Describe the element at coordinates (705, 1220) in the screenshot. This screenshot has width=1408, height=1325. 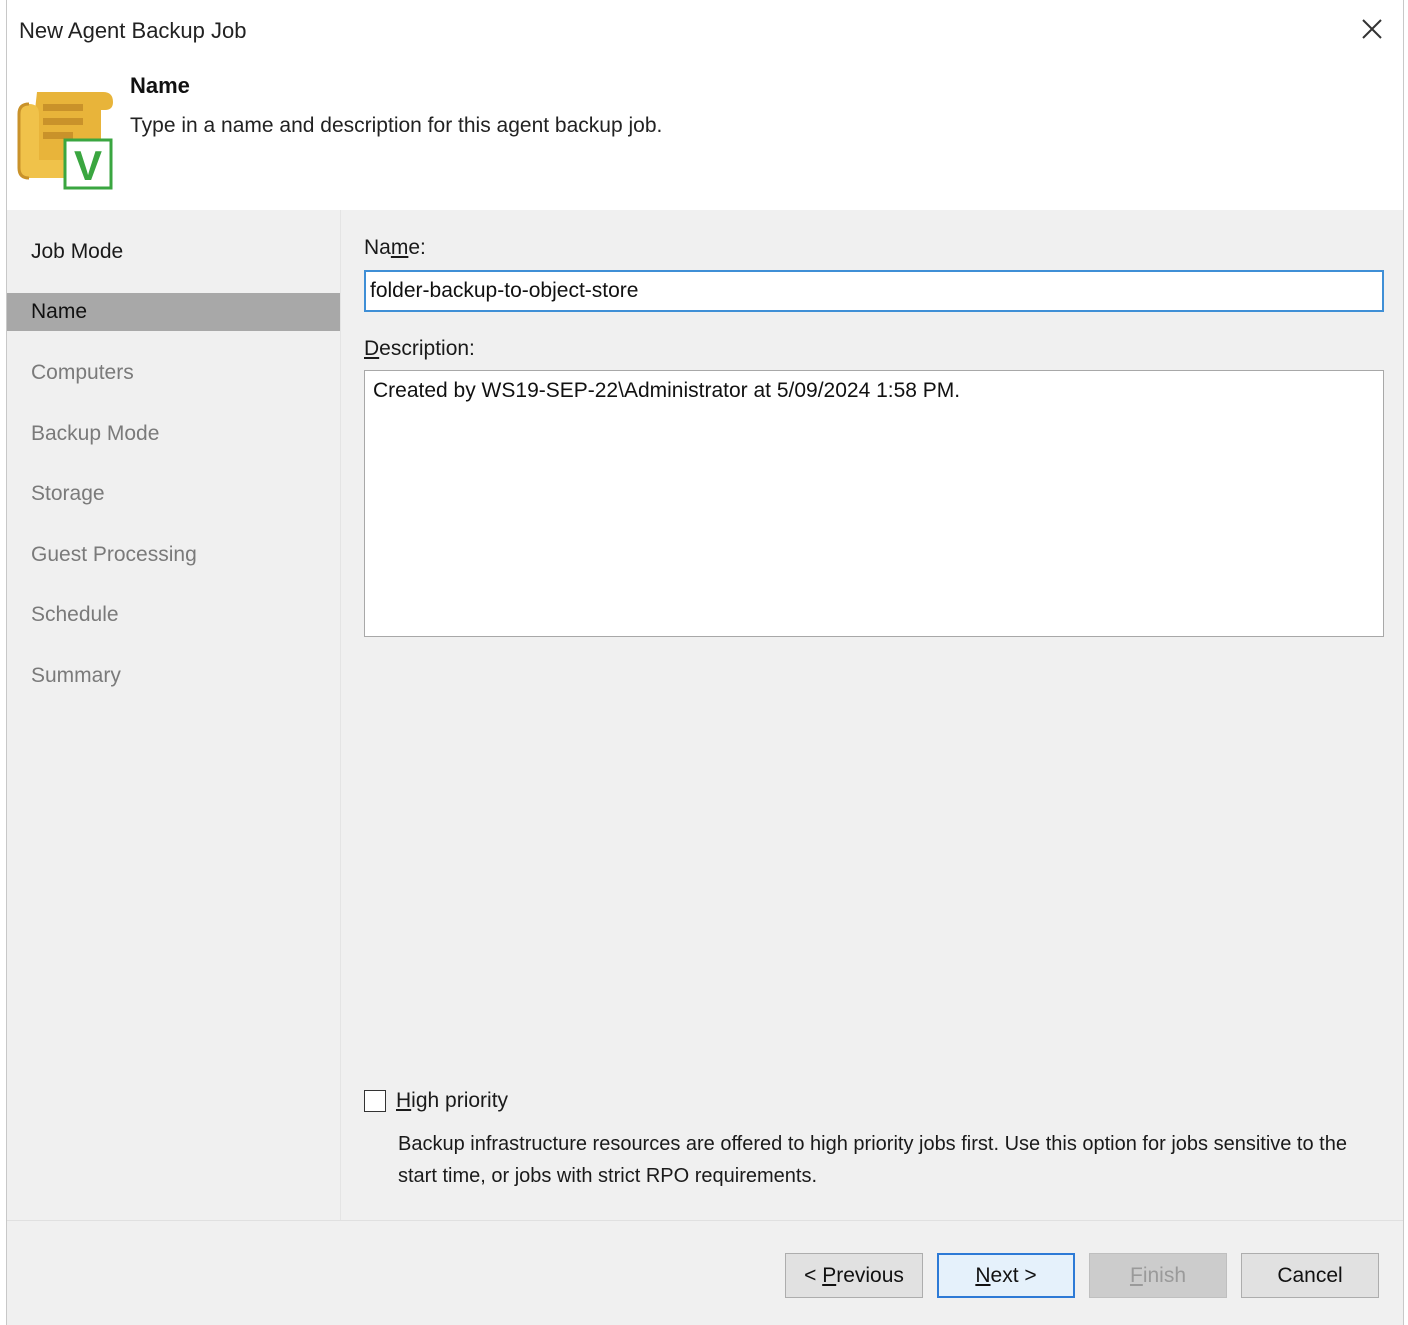
I see `footer-divider` at that location.